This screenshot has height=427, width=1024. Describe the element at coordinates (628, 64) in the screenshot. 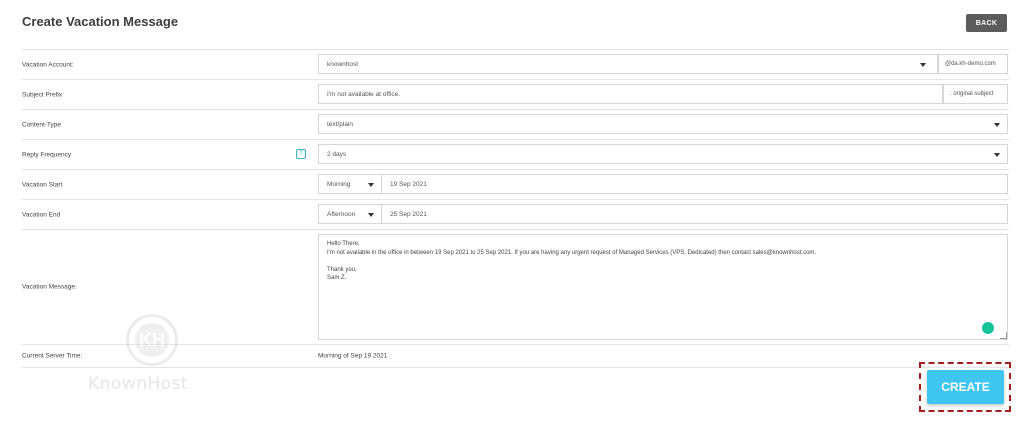

I see `vacation-account-select: knownhost` at that location.